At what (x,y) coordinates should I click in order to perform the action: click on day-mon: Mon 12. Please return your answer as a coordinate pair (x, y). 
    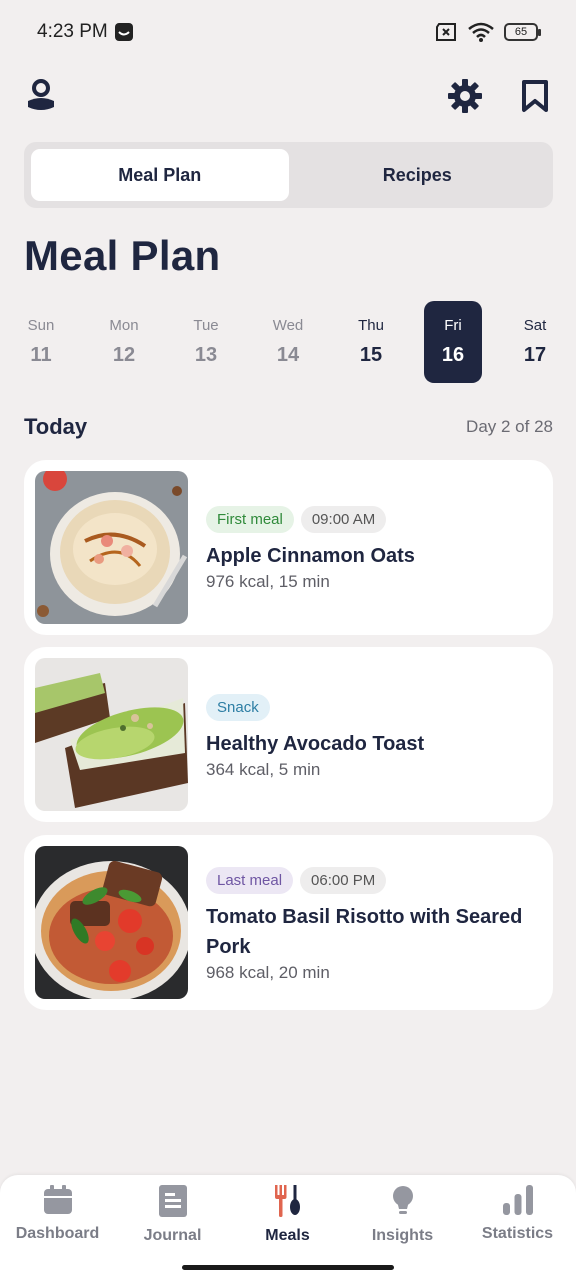
    Looking at the image, I should click on (124, 342).